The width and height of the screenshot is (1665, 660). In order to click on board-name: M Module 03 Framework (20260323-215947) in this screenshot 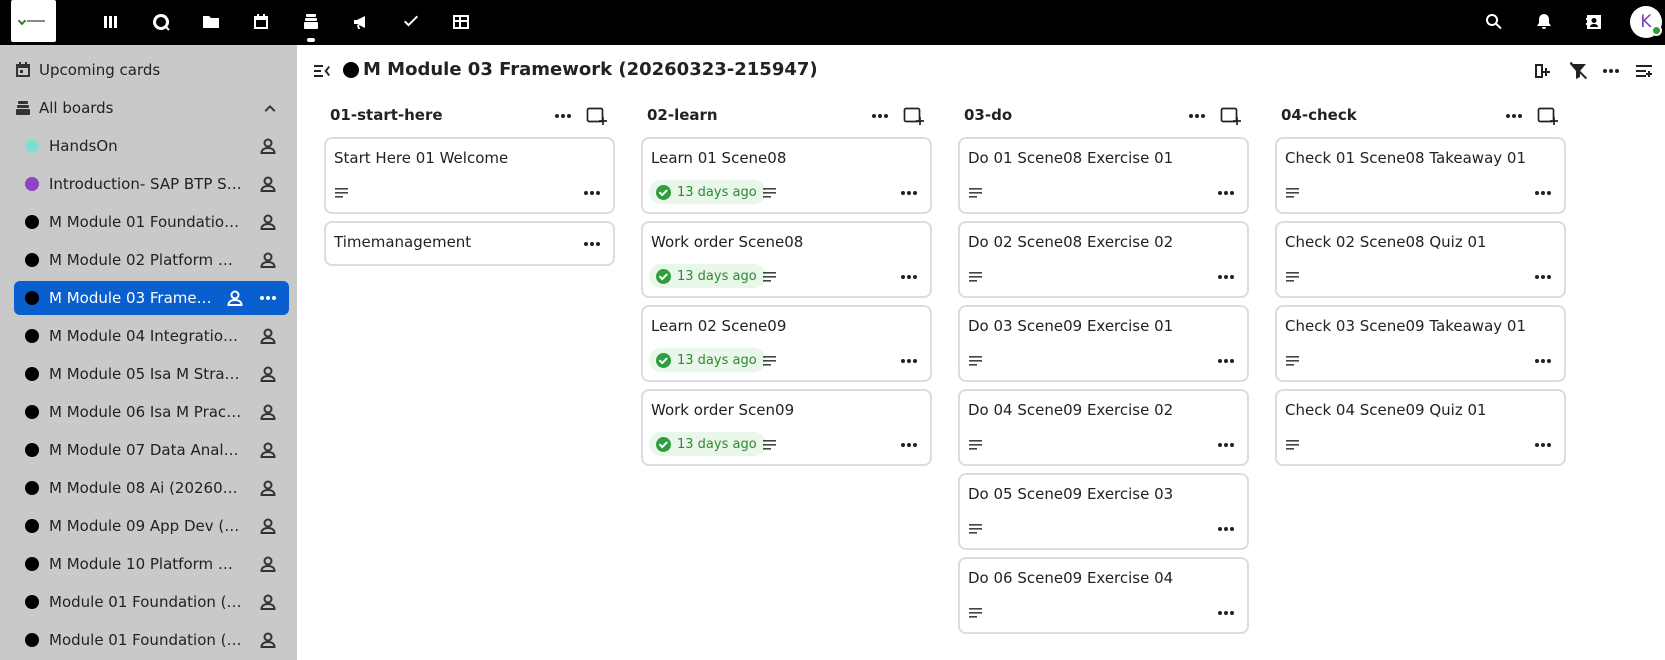, I will do `click(132, 298)`.